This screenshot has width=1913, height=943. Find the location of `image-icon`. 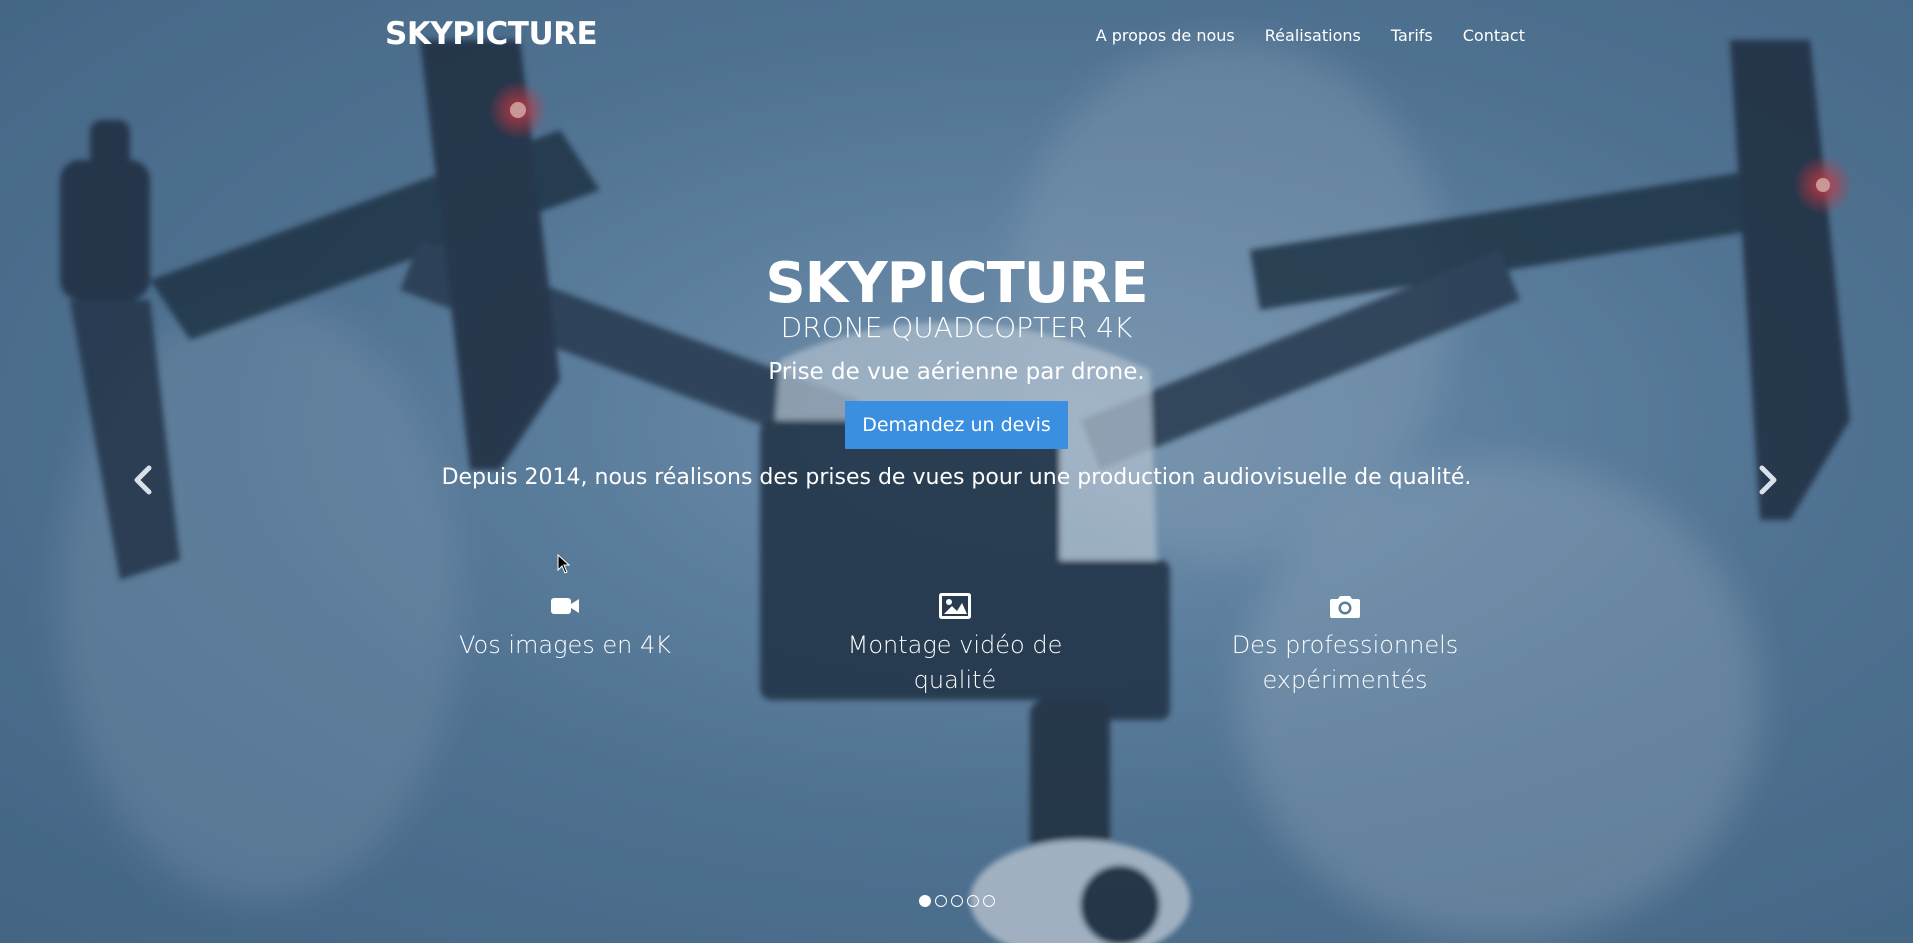

image-icon is located at coordinates (955, 606).